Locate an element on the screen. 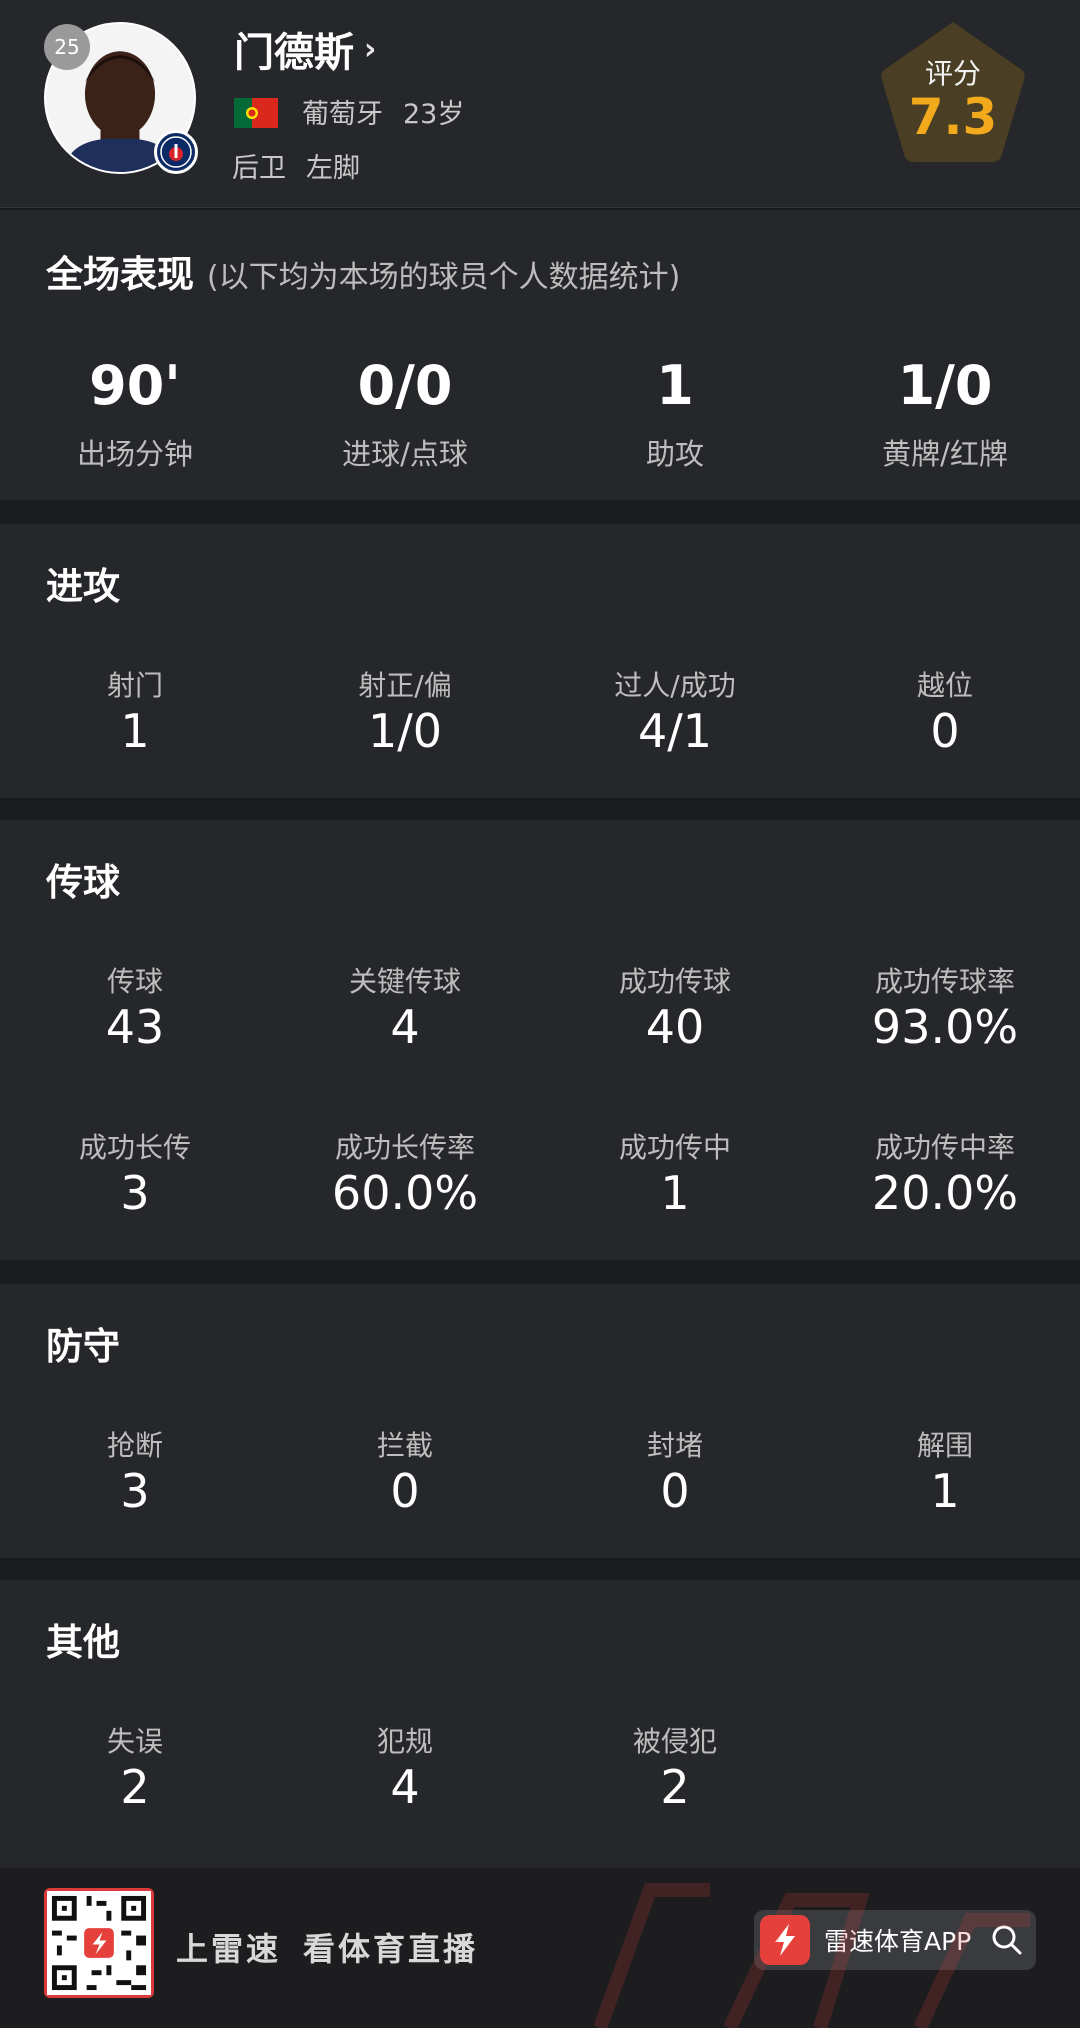 This screenshot has height=2028, width=1080. player-header: 25 门德斯 › 葡萄牙 23岁 后卫 左脚 评分 7.3 is located at coordinates (540, 104).